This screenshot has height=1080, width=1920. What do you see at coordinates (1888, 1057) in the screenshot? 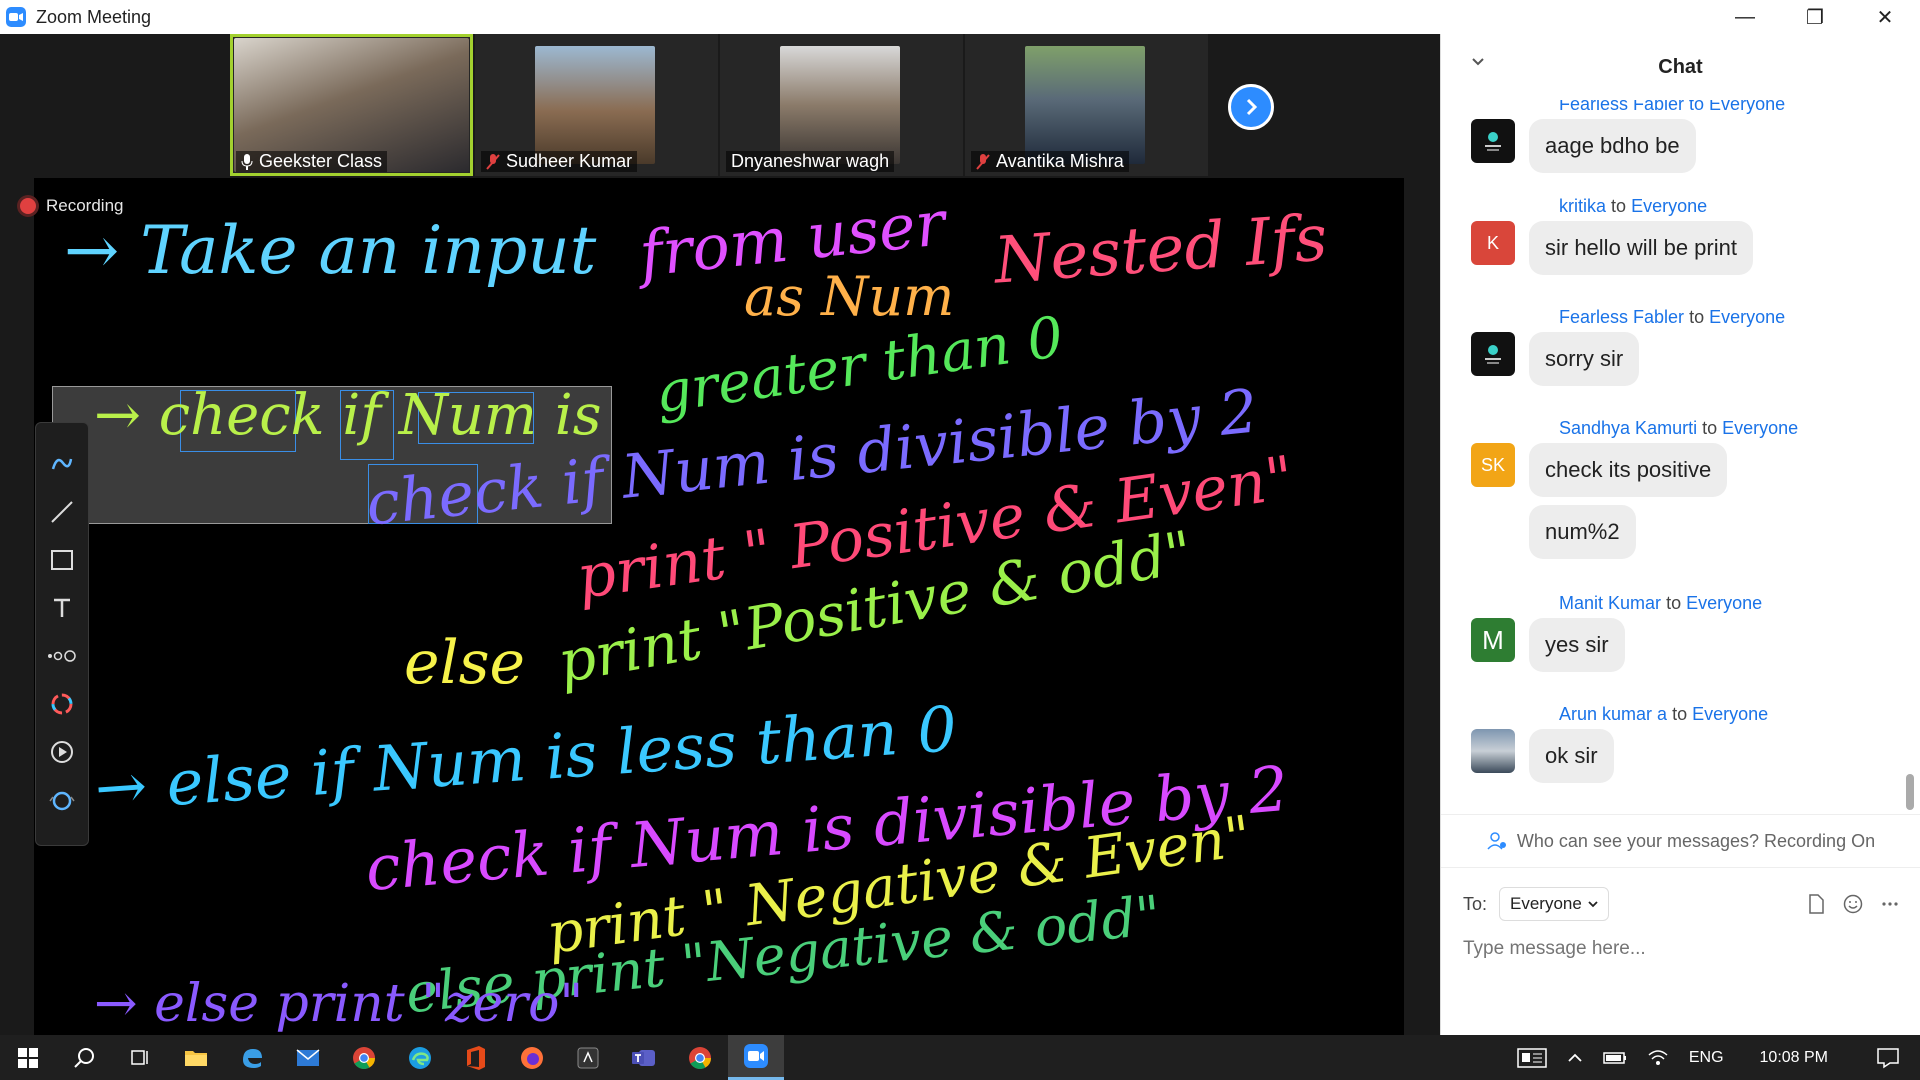
I see `notifications-icon` at bounding box center [1888, 1057].